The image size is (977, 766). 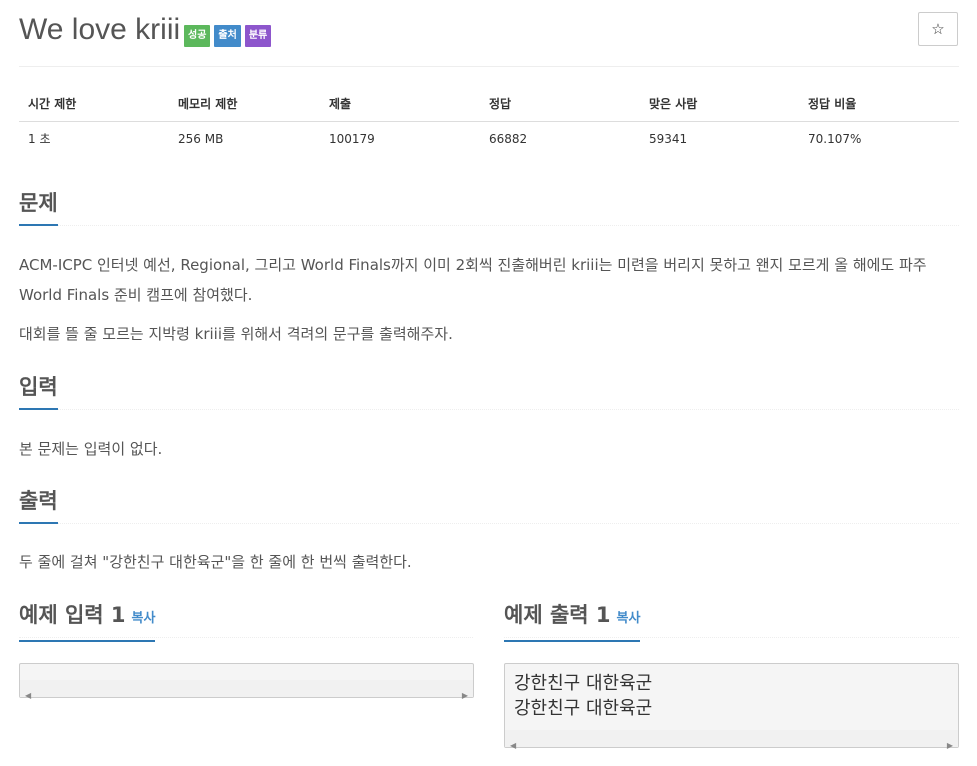 I want to click on sample-input-box: ◀ ▶, so click(x=246, y=681).